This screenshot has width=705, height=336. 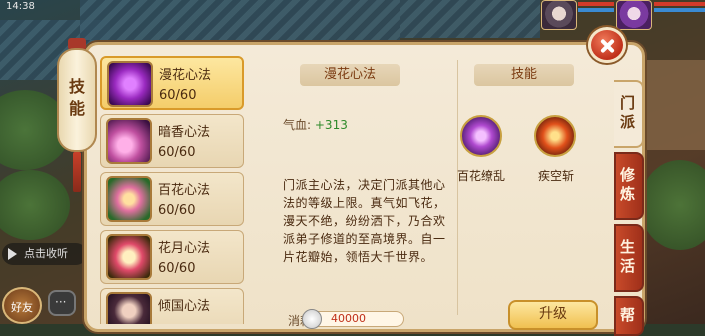 I want to click on lantern-tassel, so click(x=77, y=172).